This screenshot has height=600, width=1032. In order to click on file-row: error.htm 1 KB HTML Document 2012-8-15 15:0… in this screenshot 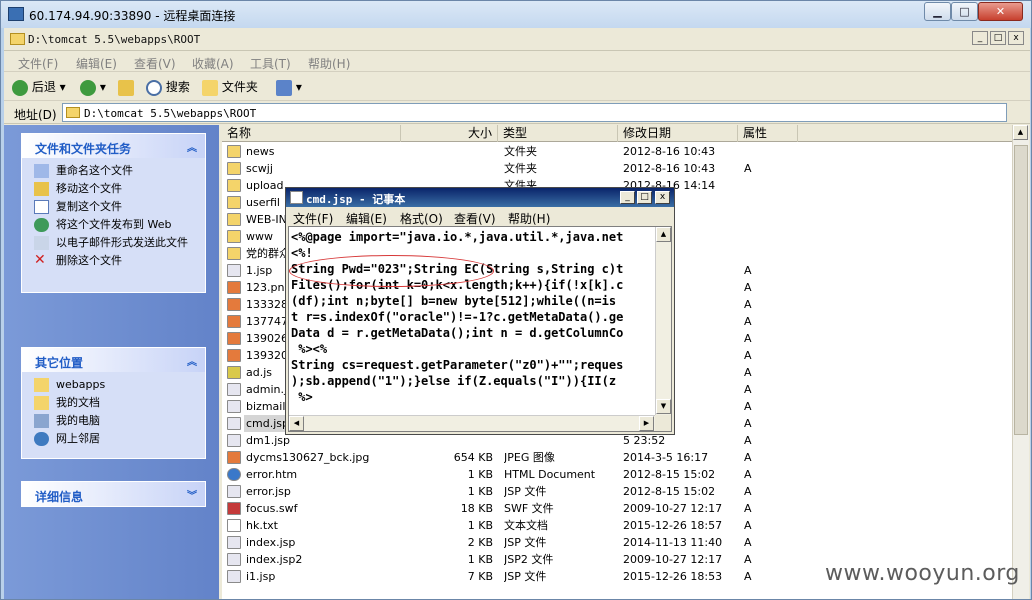, I will do `click(617, 474)`.